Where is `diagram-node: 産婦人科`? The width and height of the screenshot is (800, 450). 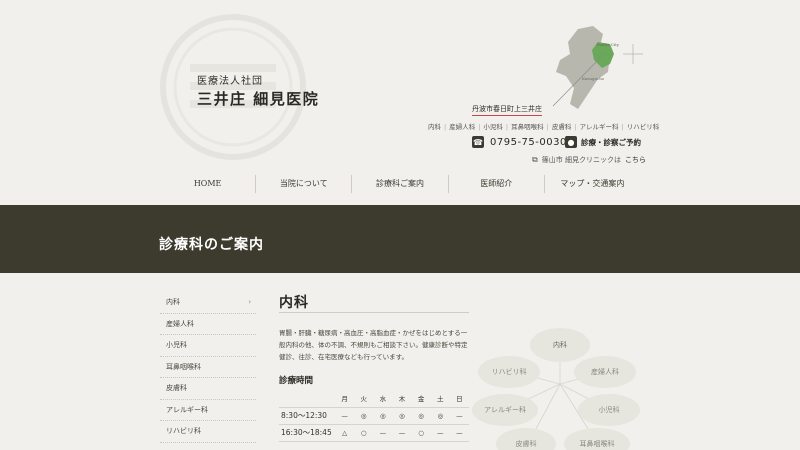
diagram-node: 産婦人科 is located at coordinates (605, 372).